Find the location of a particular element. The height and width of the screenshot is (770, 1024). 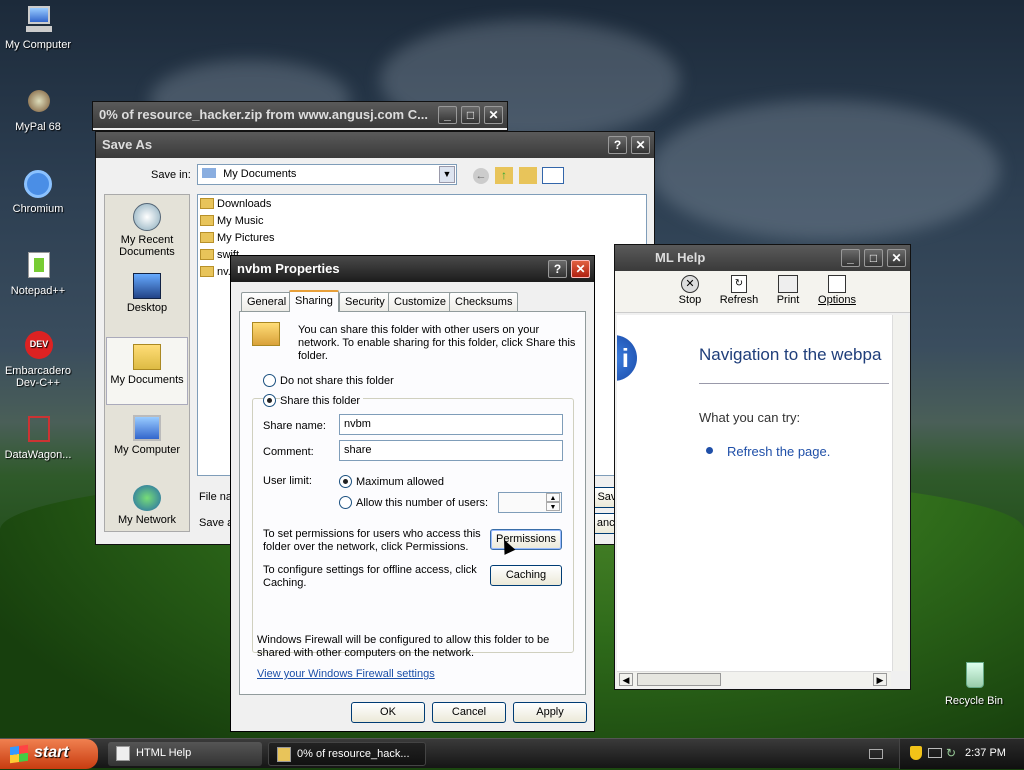

chevron-down-icon: ▼ is located at coordinates (447, 174).